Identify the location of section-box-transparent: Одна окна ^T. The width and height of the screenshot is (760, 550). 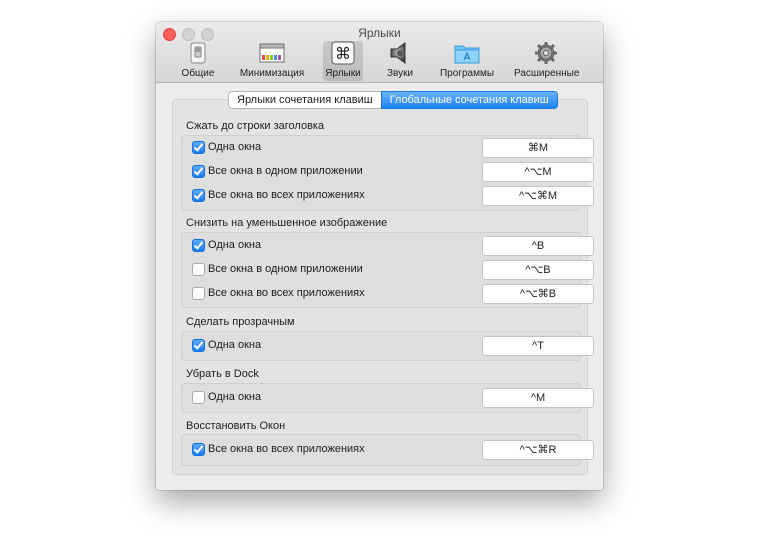
(387, 346).